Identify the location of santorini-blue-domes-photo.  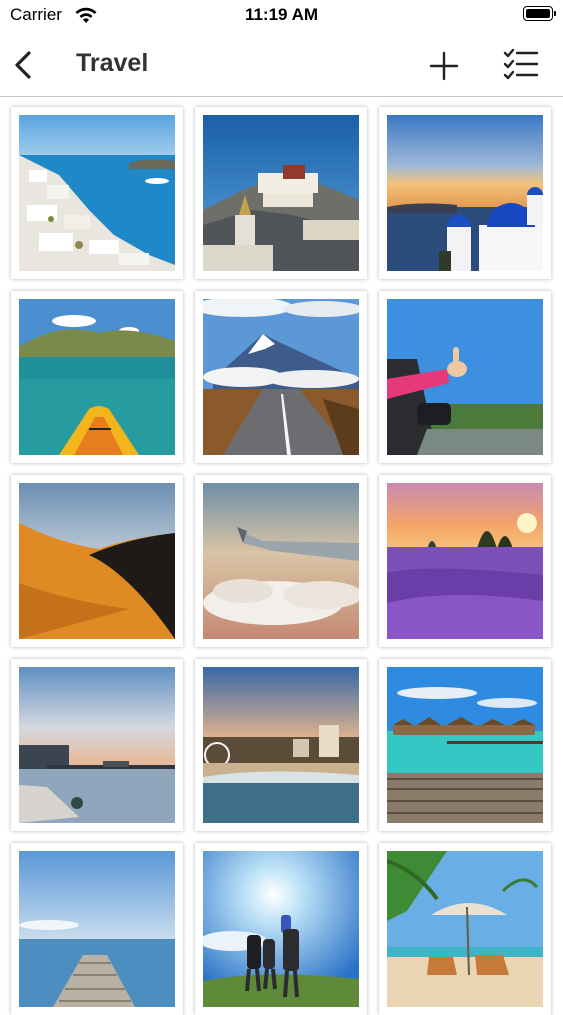
(465, 193).